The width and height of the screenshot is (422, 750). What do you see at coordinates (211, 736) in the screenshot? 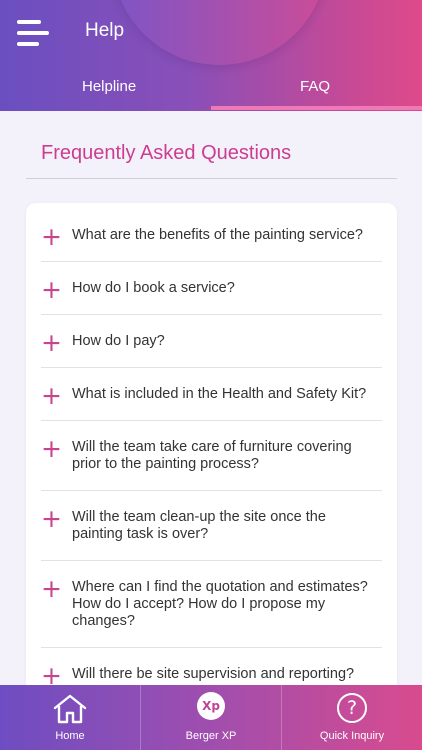
I see `nav-berger-xp-label: Berger XP` at bounding box center [211, 736].